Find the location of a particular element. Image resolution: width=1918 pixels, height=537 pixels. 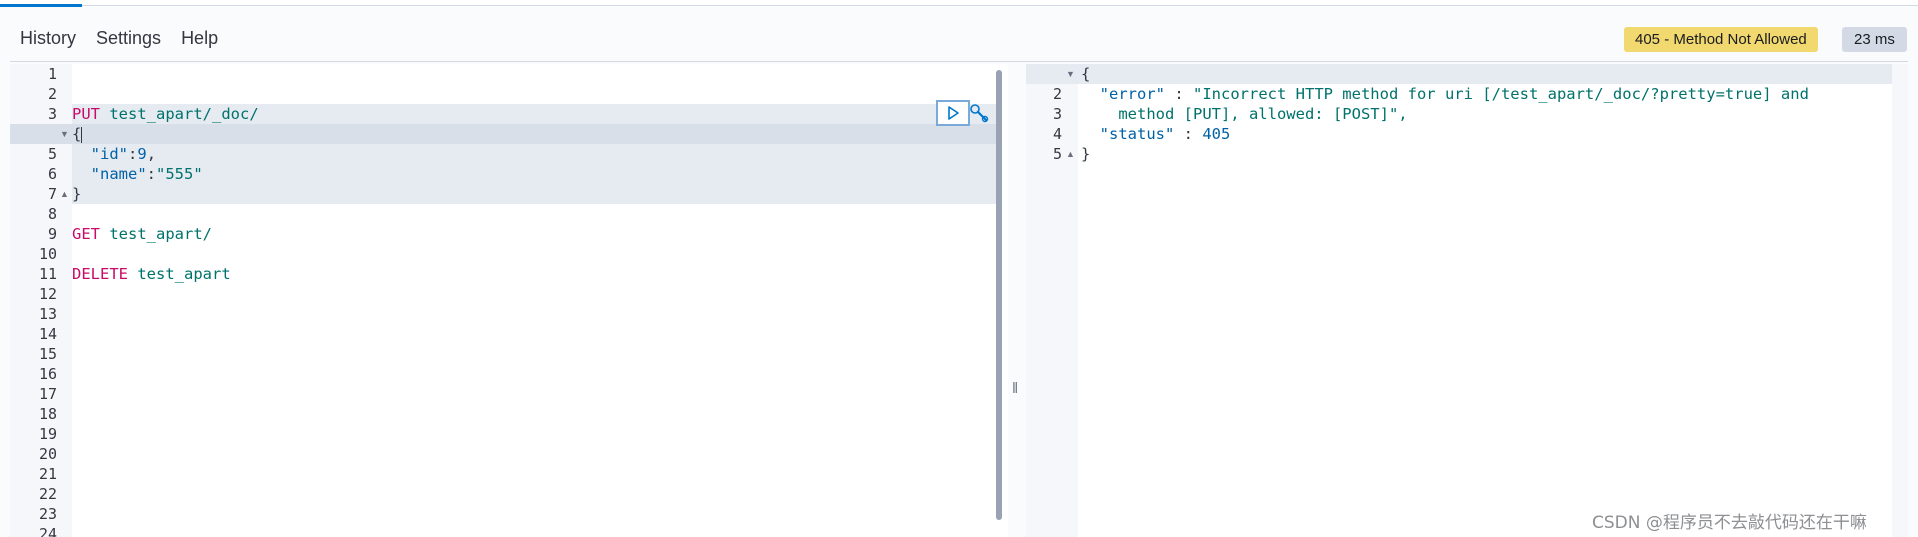

error-key: "error" is located at coordinates (1132, 94).